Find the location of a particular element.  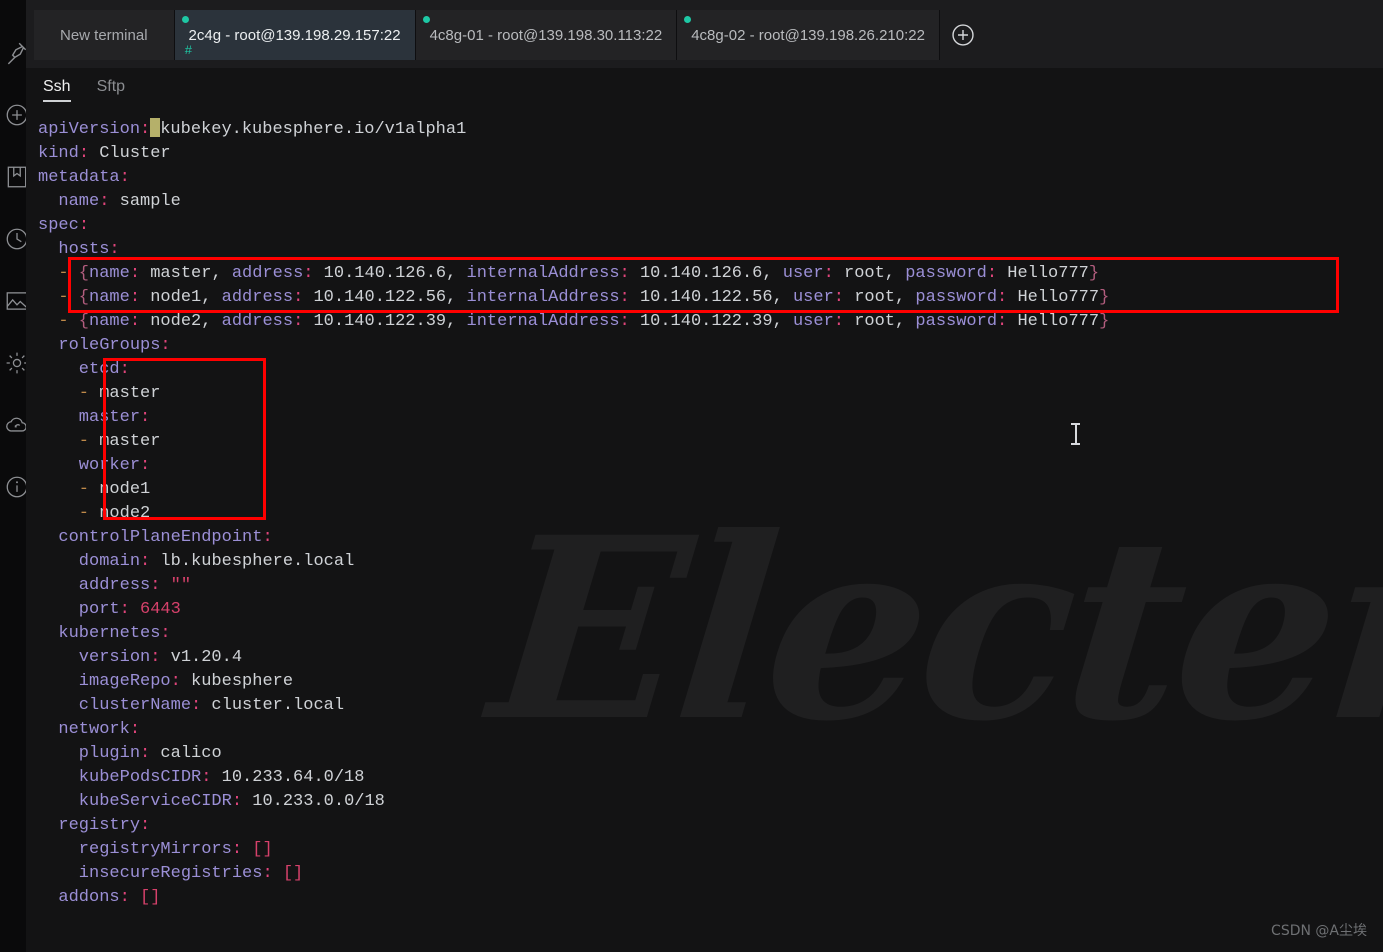

terminal-line: plugin: calico is located at coordinates (573, 754).